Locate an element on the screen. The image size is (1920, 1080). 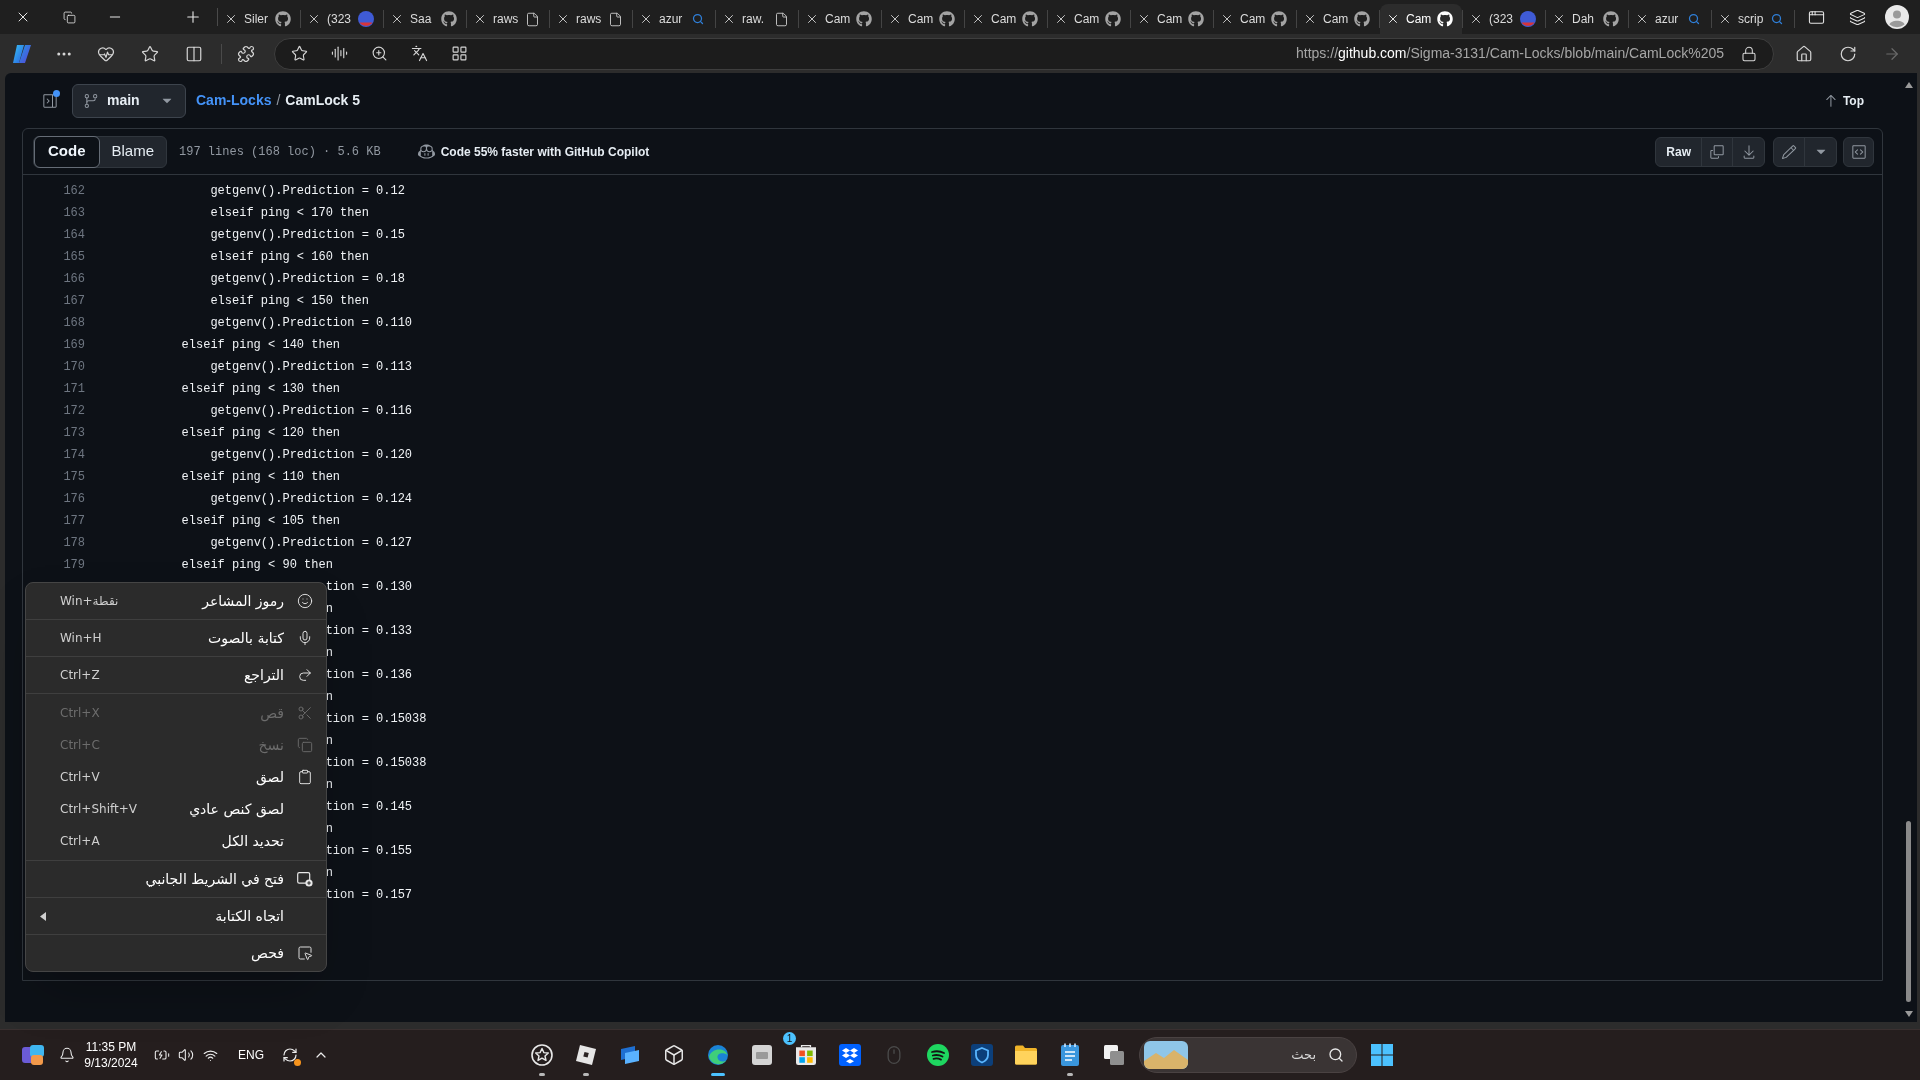
menu-item: Win+نقطة رموز المشاعر is located at coordinates (176, 601).